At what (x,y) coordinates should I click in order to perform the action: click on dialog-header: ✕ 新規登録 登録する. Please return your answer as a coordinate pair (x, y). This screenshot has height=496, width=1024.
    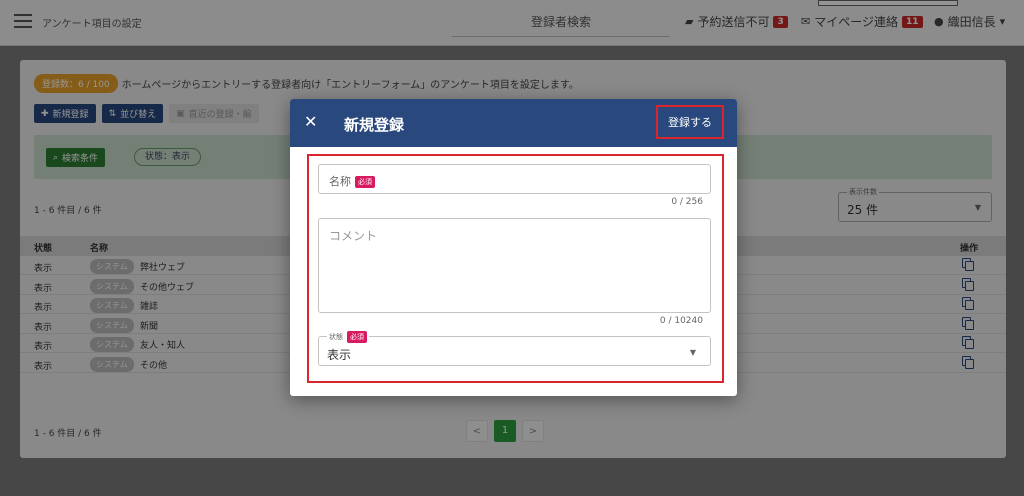
    Looking at the image, I should click on (513, 123).